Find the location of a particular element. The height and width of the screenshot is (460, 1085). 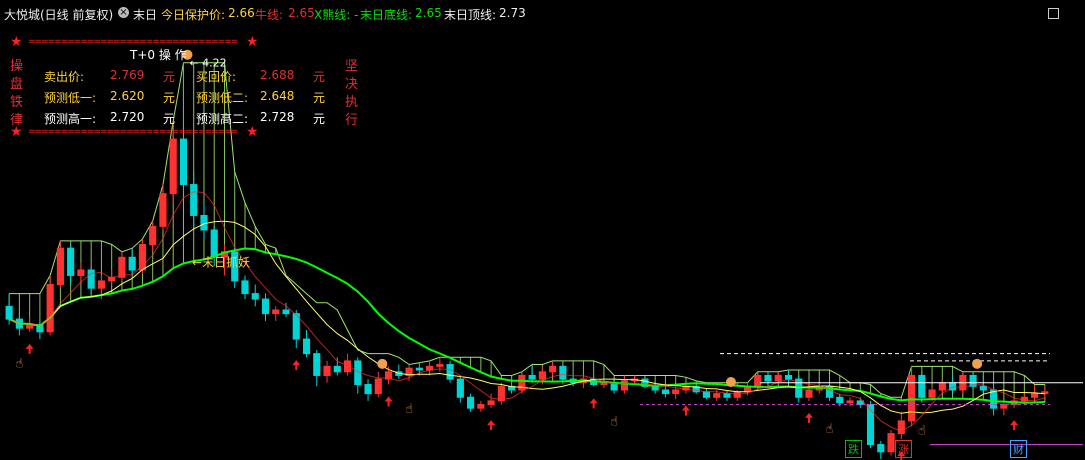

maximize-icon is located at coordinates (1053, 13).